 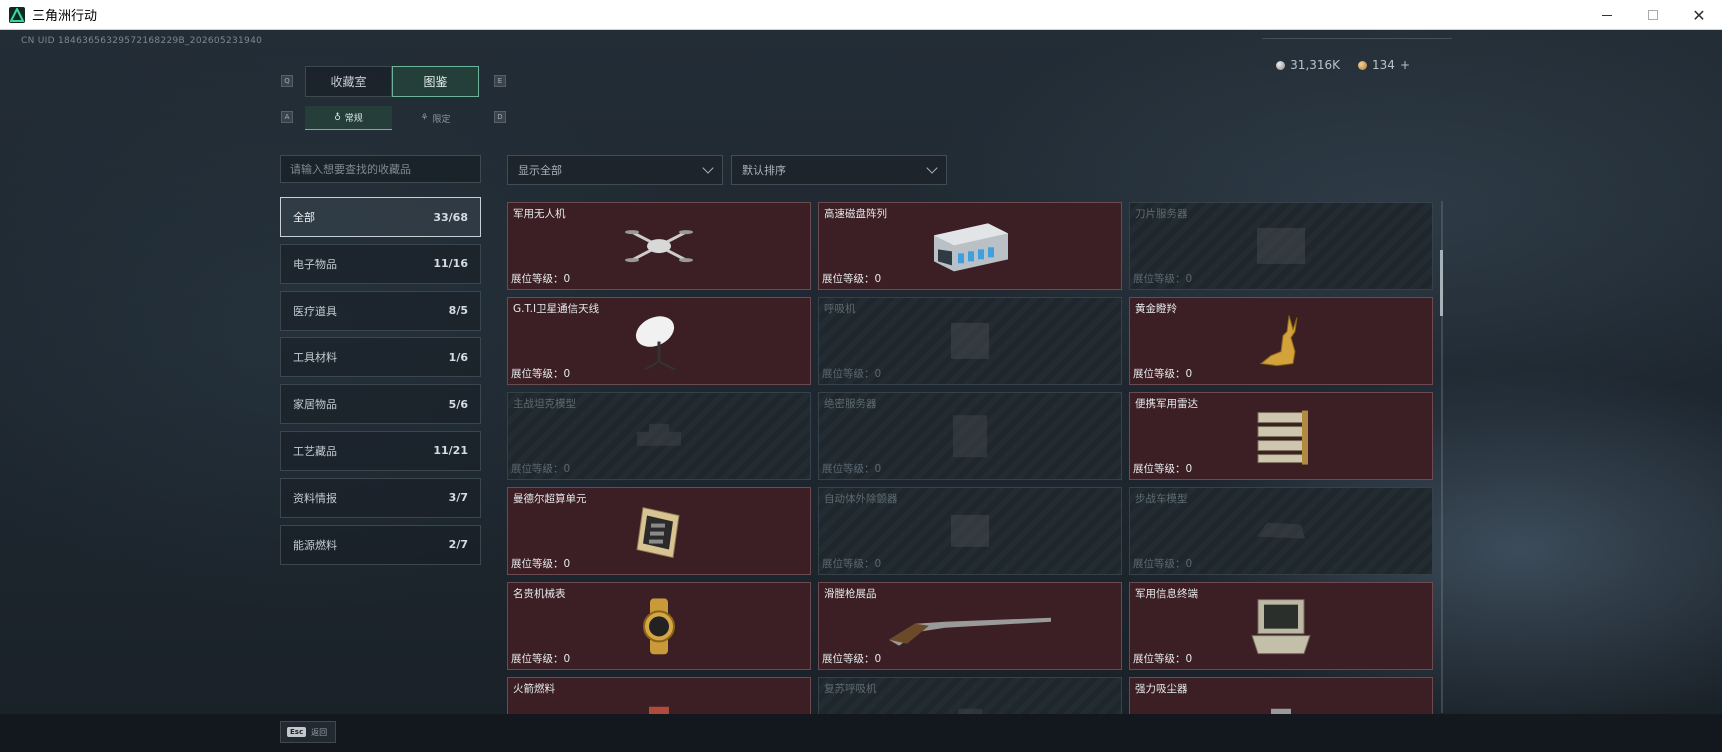 I want to click on golden-gazelle-icon, so click(x=1281, y=344).